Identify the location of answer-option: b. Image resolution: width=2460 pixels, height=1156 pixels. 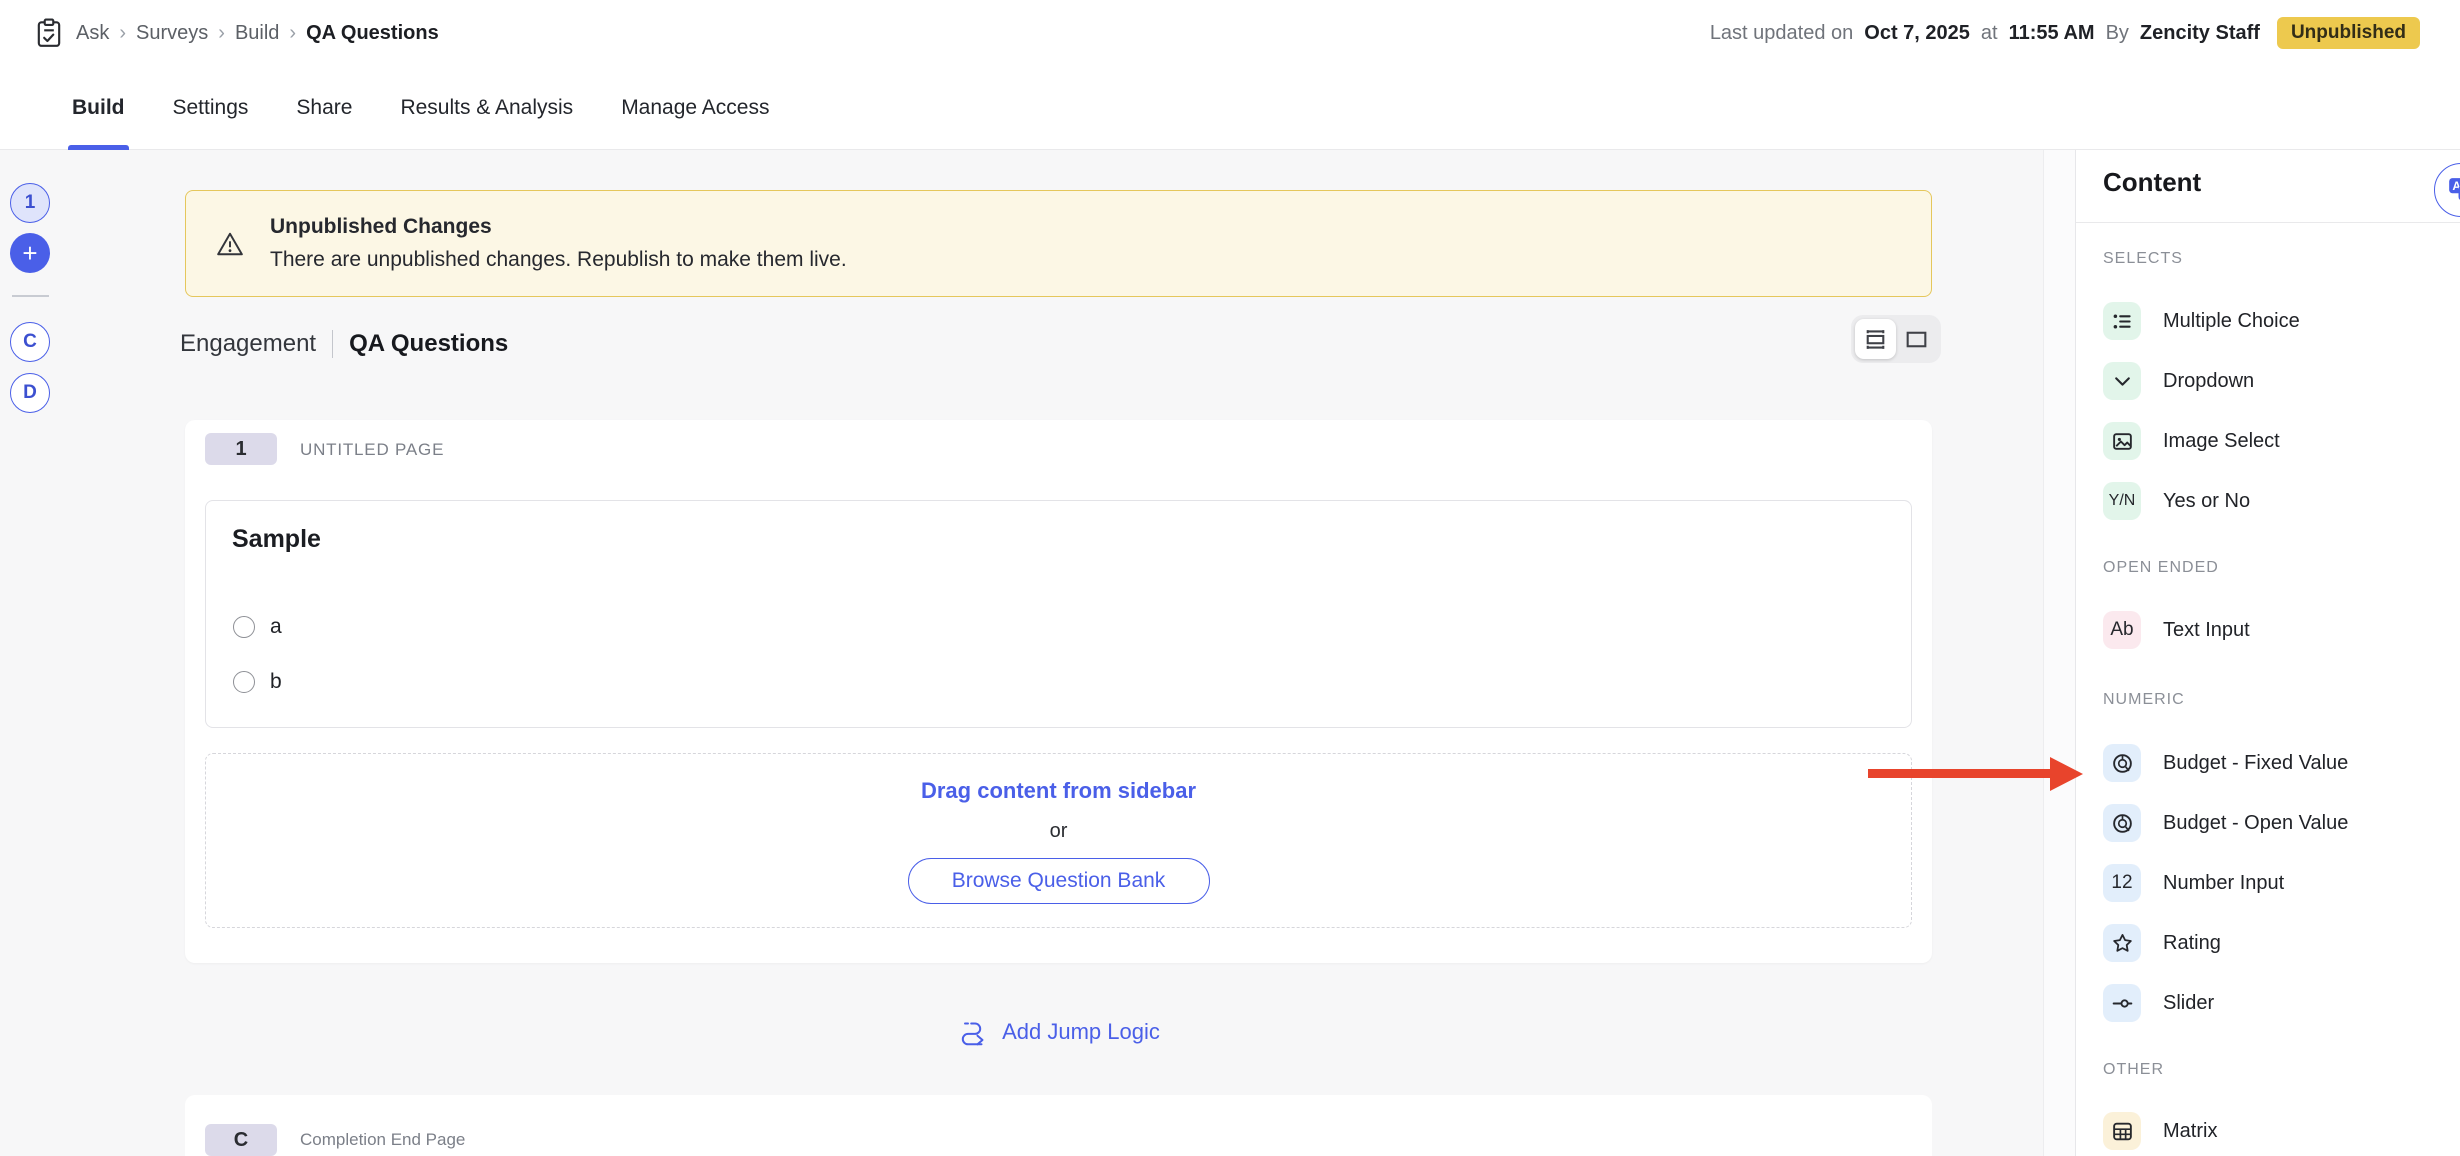
(257, 682).